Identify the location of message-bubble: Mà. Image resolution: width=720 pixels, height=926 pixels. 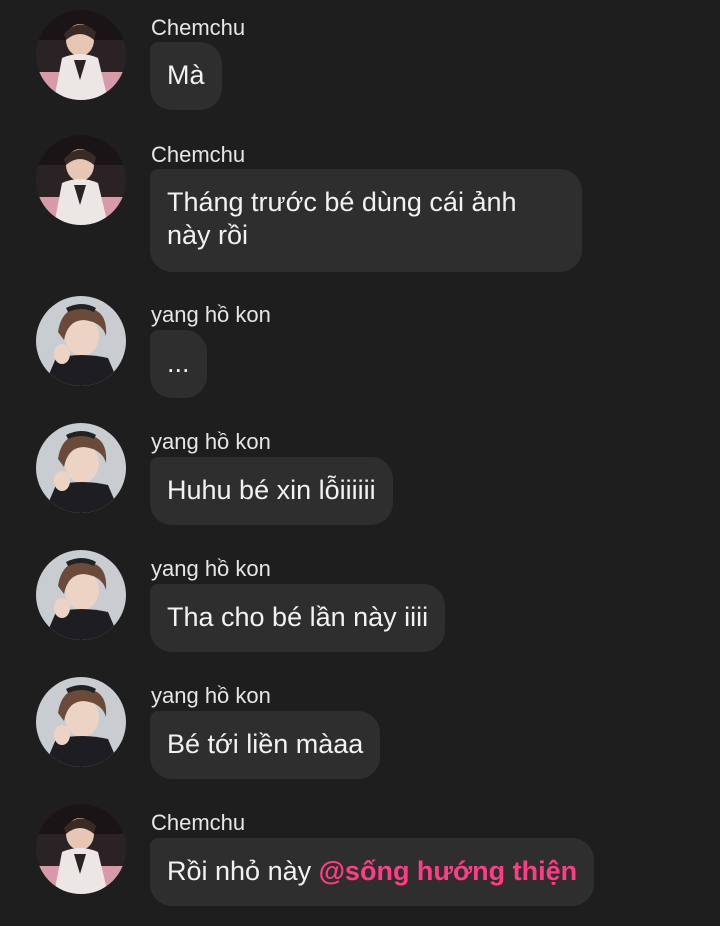
(186, 76).